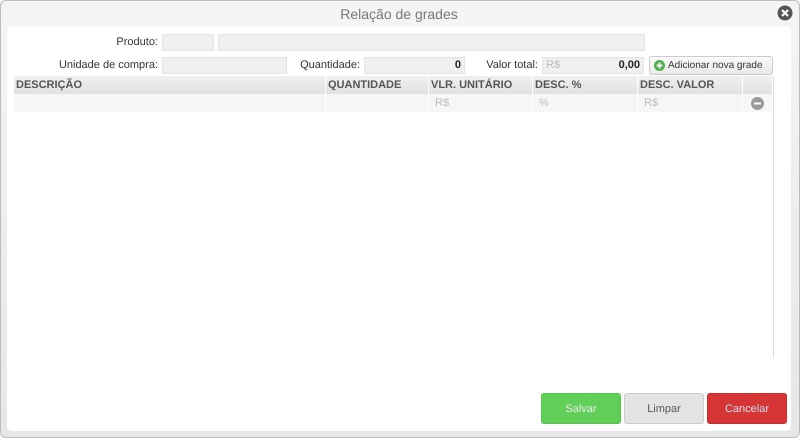 The width and height of the screenshot is (800, 438). I want to click on input-field: 0, so click(414, 65).